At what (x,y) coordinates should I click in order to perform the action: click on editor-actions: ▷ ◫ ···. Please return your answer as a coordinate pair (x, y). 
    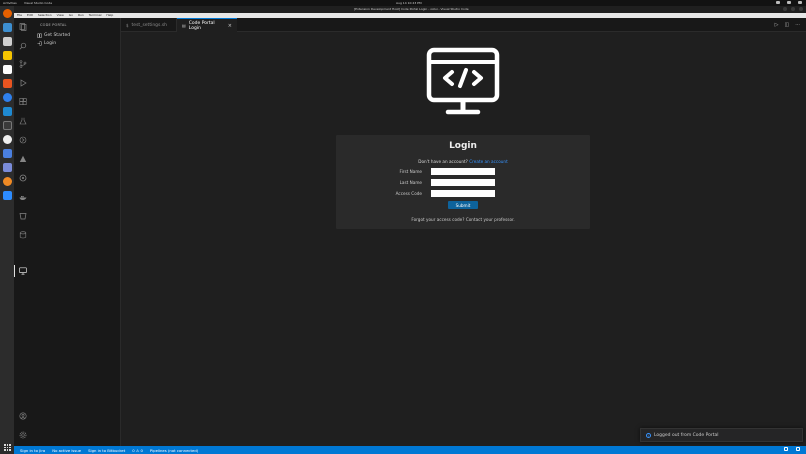
    Looking at the image, I should click on (787, 25).